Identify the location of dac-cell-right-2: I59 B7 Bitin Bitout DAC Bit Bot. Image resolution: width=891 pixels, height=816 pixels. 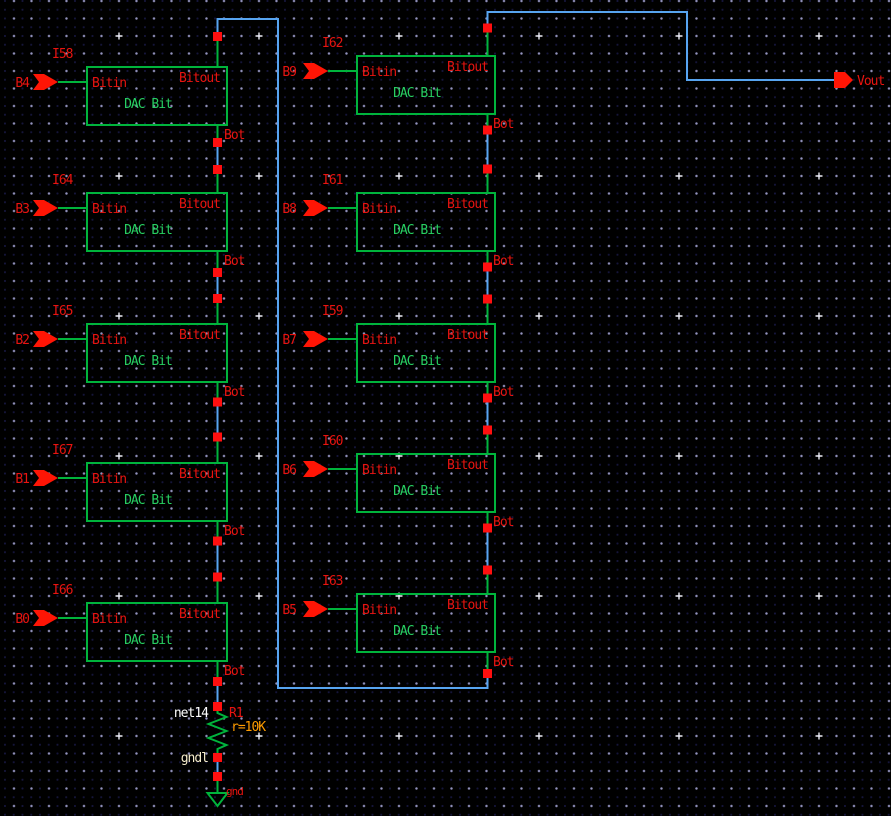
(398, 352).